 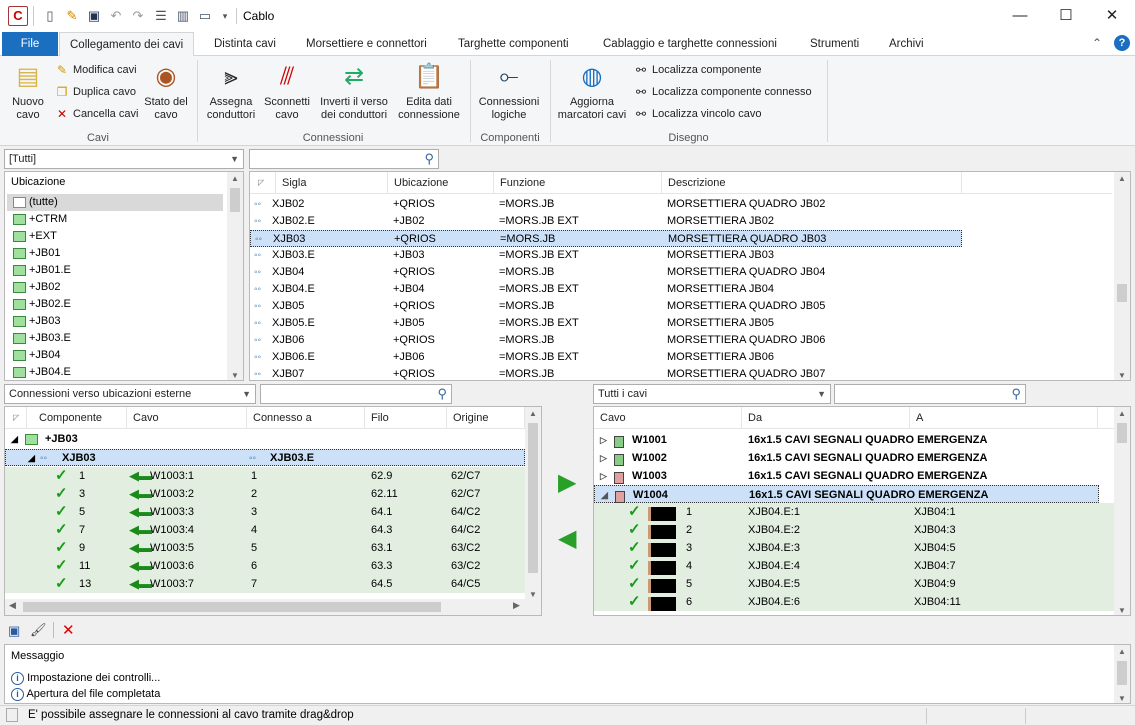 I want to click on col-cavo: Cavo, so click(x=668, y=418).